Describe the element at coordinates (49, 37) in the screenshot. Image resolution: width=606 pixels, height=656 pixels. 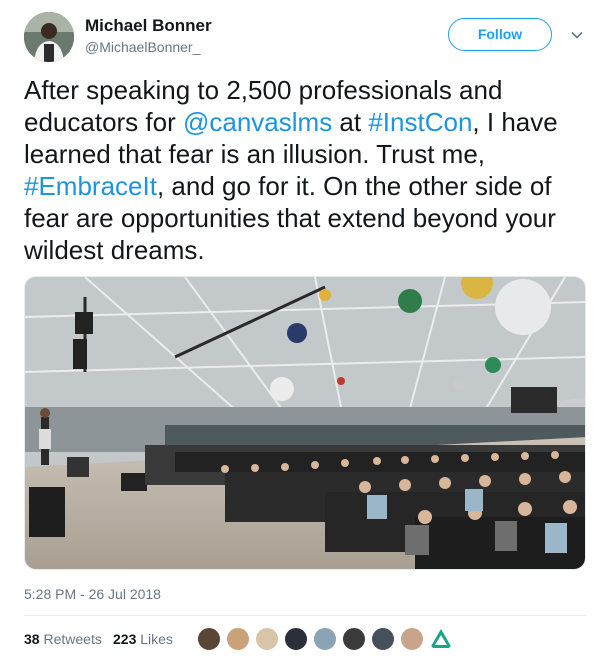
I see `author-avatar` at that location.